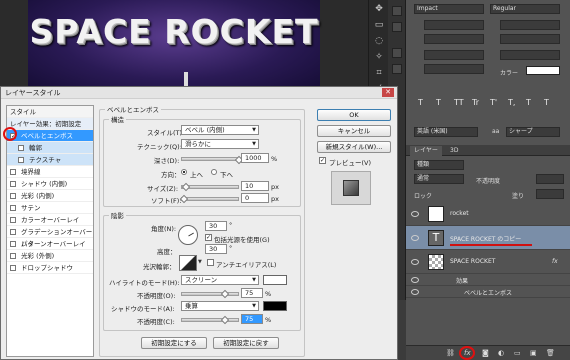 The image size is (570, 360). I want to click on shadow-color-swatch, so click(275, 306).